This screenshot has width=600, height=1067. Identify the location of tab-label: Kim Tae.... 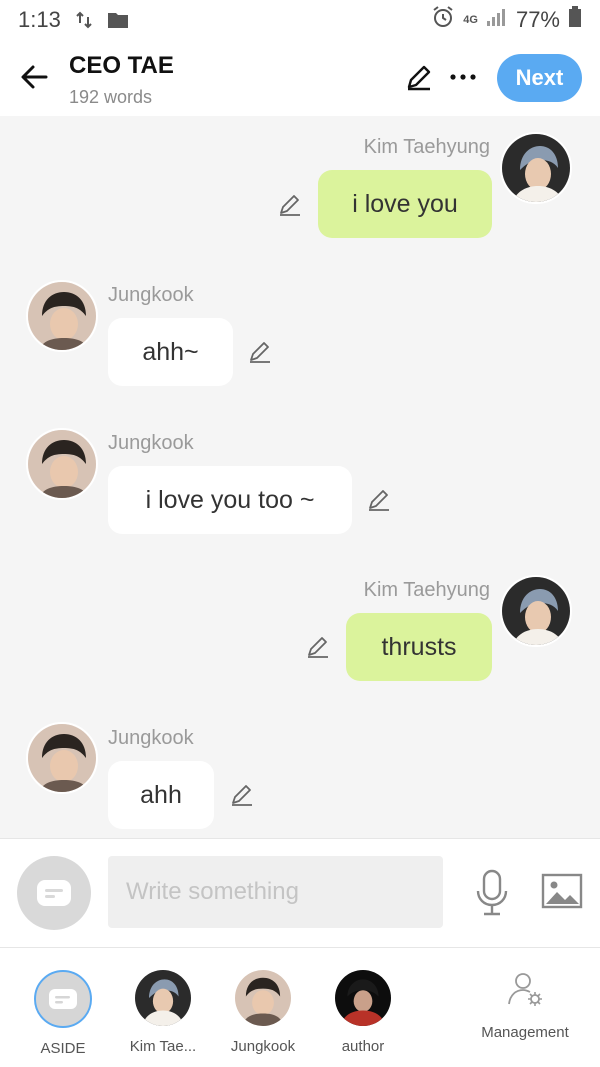
(163, 1046).